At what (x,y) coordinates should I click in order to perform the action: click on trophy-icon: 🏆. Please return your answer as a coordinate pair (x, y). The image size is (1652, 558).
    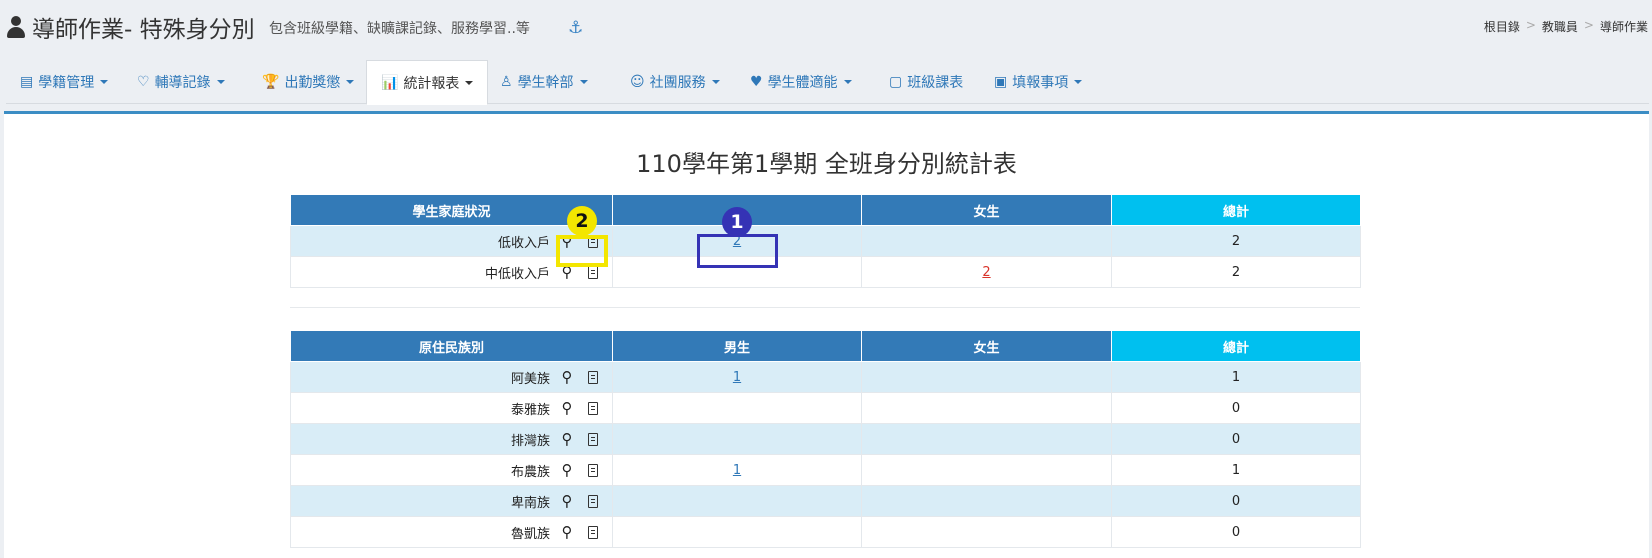
    Looking at the image, I should click on (271, 82).